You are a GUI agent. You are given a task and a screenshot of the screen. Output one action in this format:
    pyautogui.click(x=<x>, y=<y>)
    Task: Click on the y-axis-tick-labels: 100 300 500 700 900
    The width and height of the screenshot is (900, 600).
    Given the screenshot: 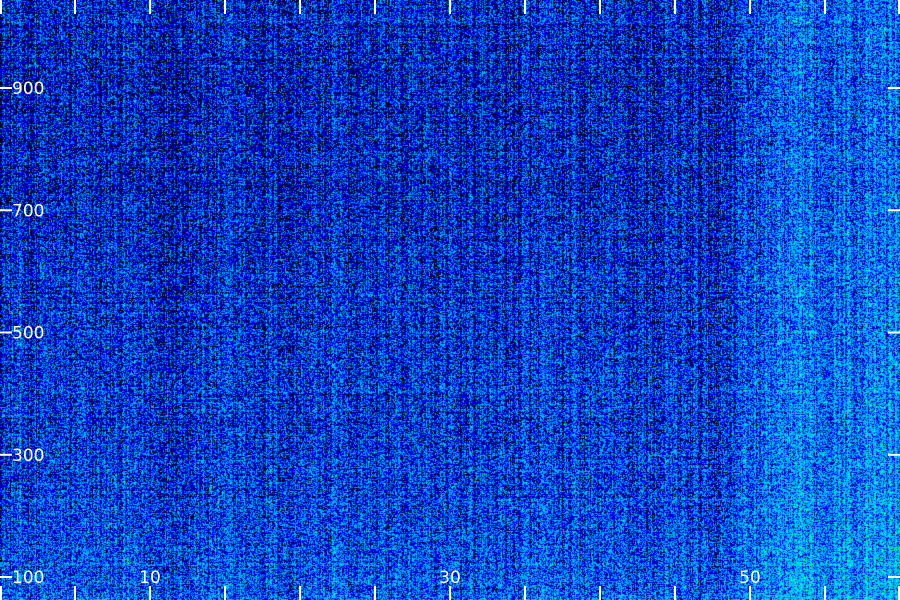 What is the action you would take?
    pyautogui.click(x=28, y=333)
    